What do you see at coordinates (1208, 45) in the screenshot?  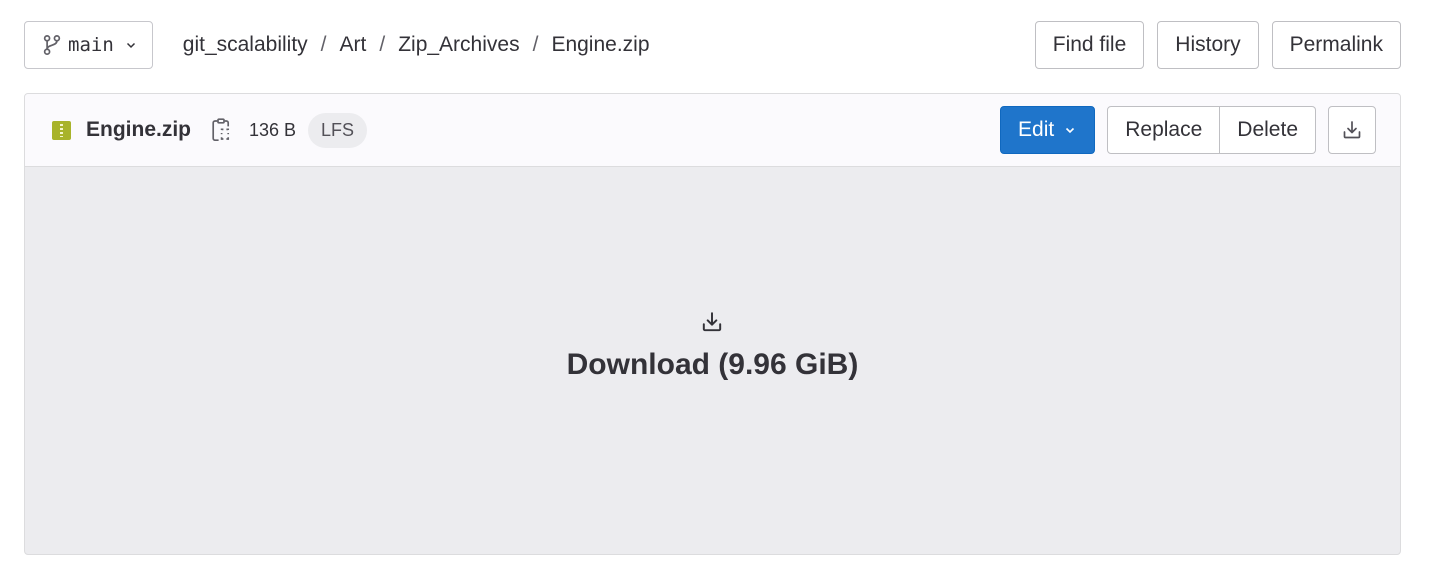 I see `history-button: History` at bounding box center [1208, 45].